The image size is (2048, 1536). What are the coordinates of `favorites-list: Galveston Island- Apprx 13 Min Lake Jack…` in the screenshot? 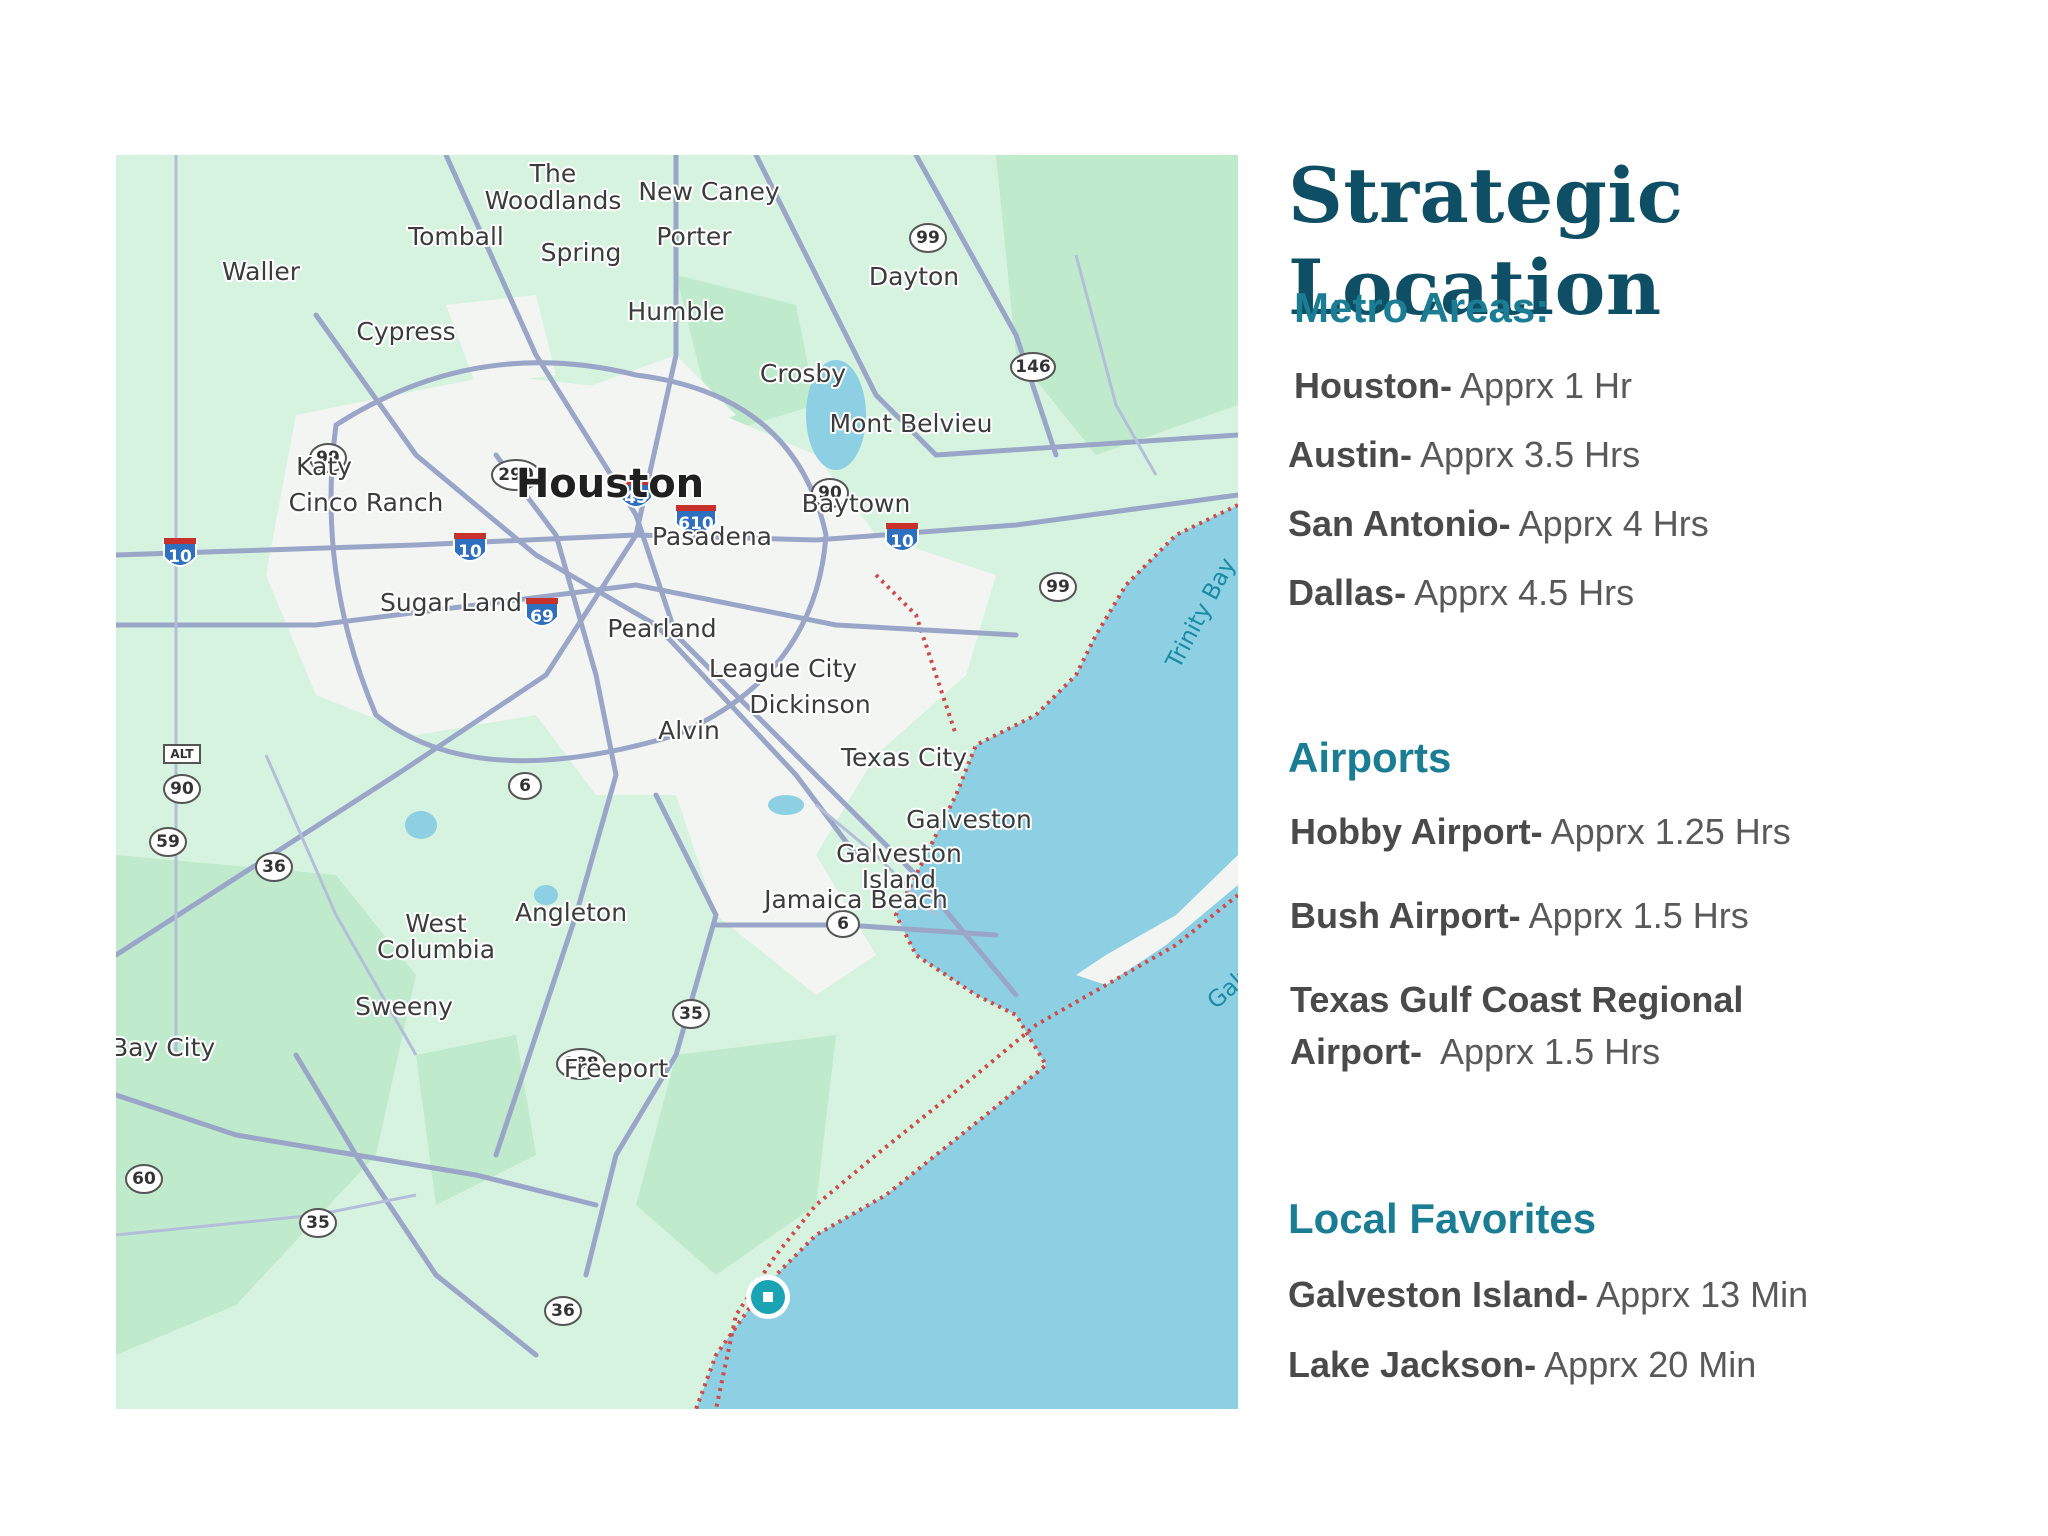 It's located at (1638, 1330).